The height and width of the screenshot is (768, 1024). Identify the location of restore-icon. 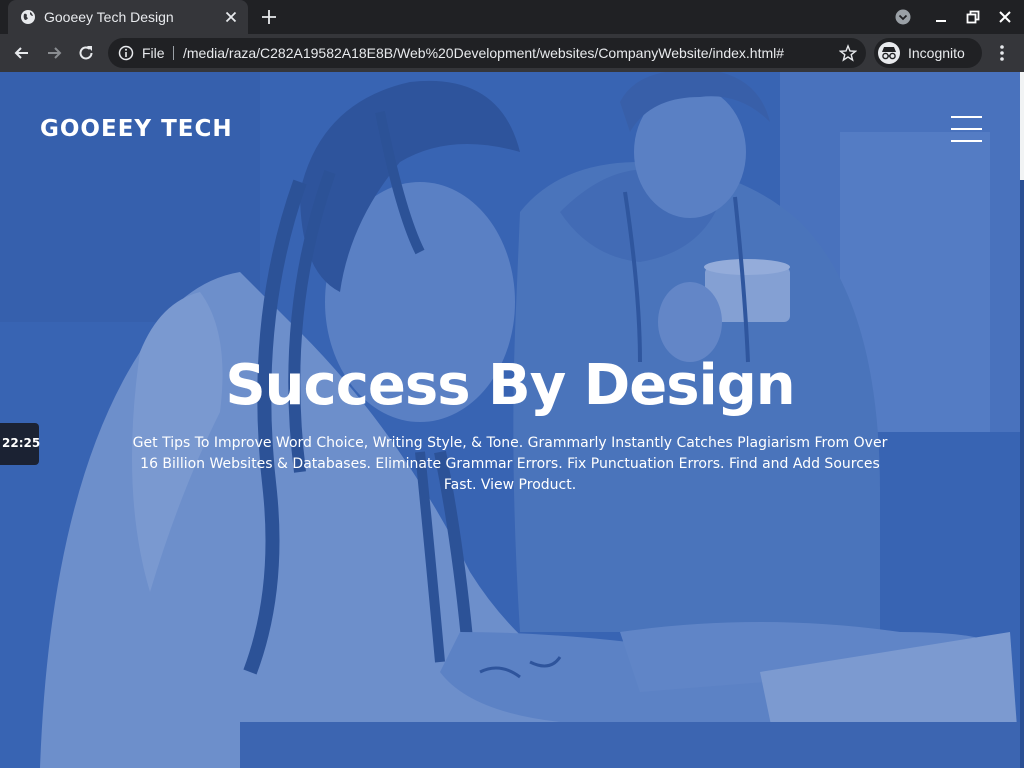
(973, 17).